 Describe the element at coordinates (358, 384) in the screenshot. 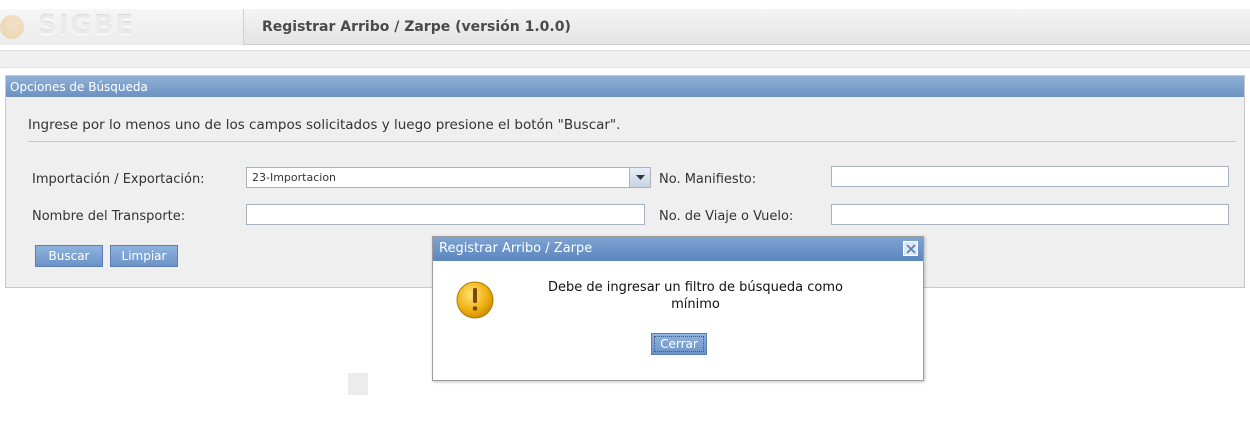

I see `background-artifact` at that location.